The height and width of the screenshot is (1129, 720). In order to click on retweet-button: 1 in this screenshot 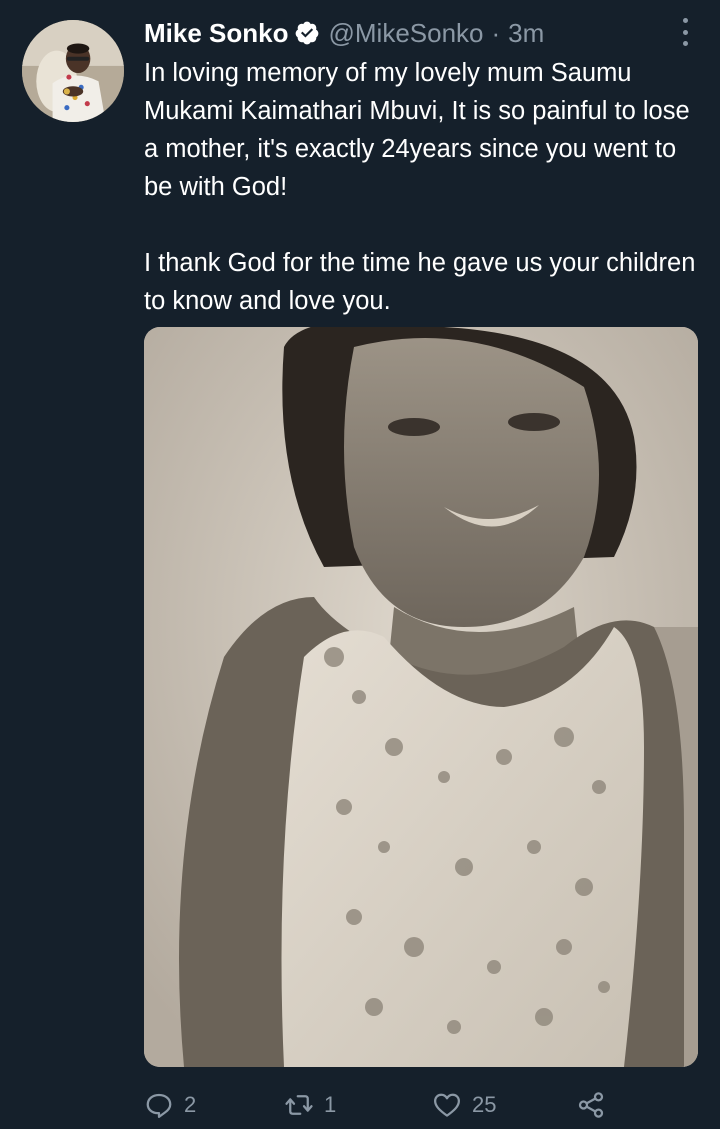, I will do `click(310, 1105)`.